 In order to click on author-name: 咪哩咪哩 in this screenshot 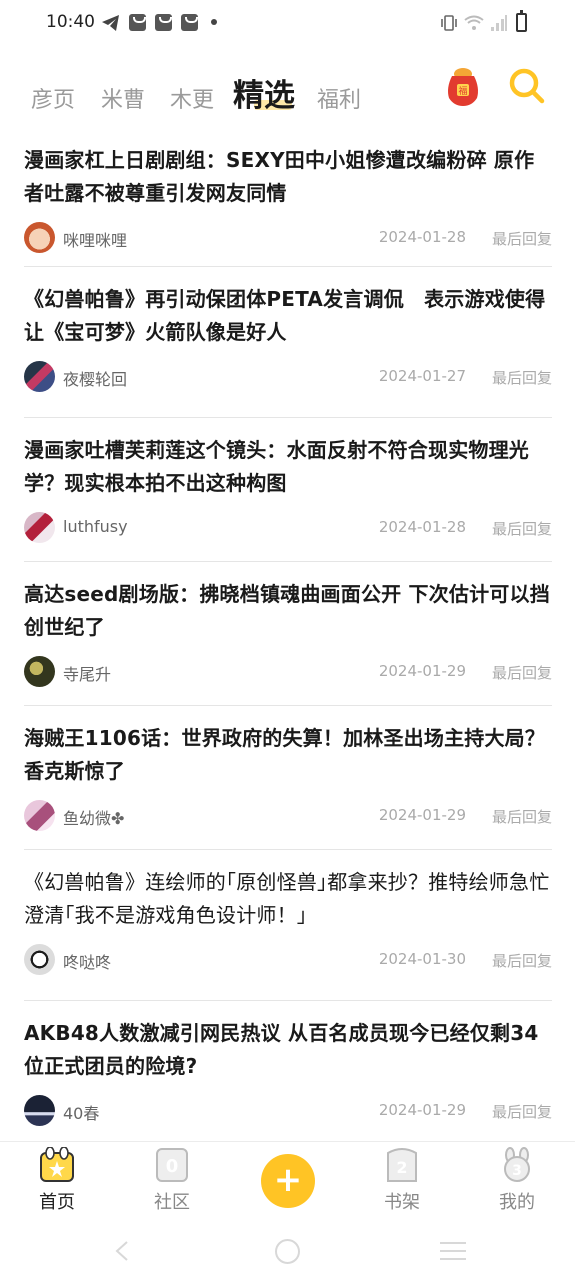, I will do `click(95, 239)`.